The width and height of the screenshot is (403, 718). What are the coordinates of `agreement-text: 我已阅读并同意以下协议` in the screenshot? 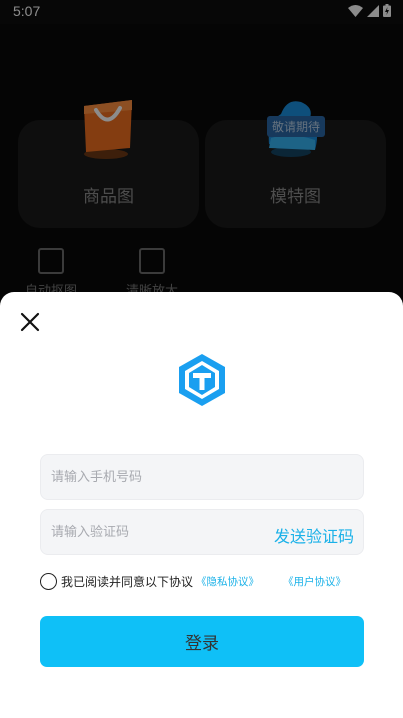 It's located at (127, 582).